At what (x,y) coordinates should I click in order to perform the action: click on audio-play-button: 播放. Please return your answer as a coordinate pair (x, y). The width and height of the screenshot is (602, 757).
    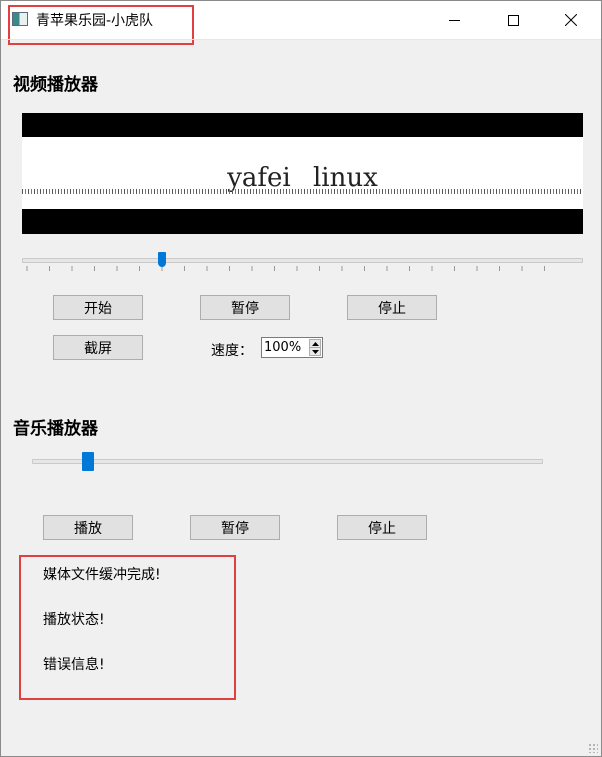
    Looking at the image, I should click on (88, 527).